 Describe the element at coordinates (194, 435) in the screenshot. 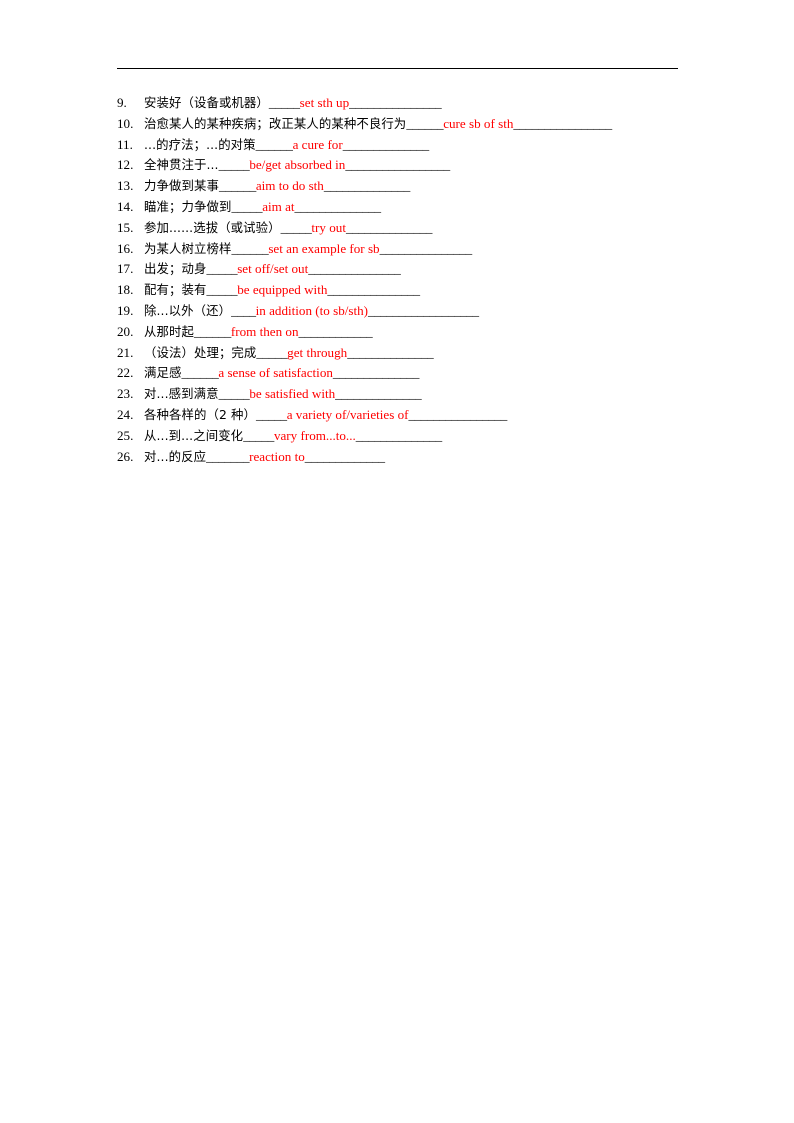

I see `item-chinese-prompt: 从...到...之间变化` at that location.